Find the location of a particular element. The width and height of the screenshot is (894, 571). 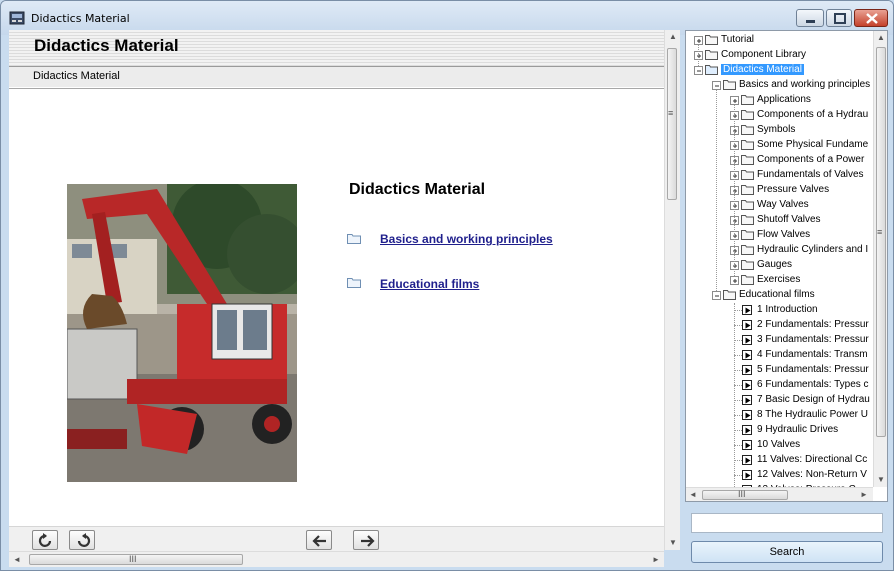

refresh-button is located at coordinates (45, 540).